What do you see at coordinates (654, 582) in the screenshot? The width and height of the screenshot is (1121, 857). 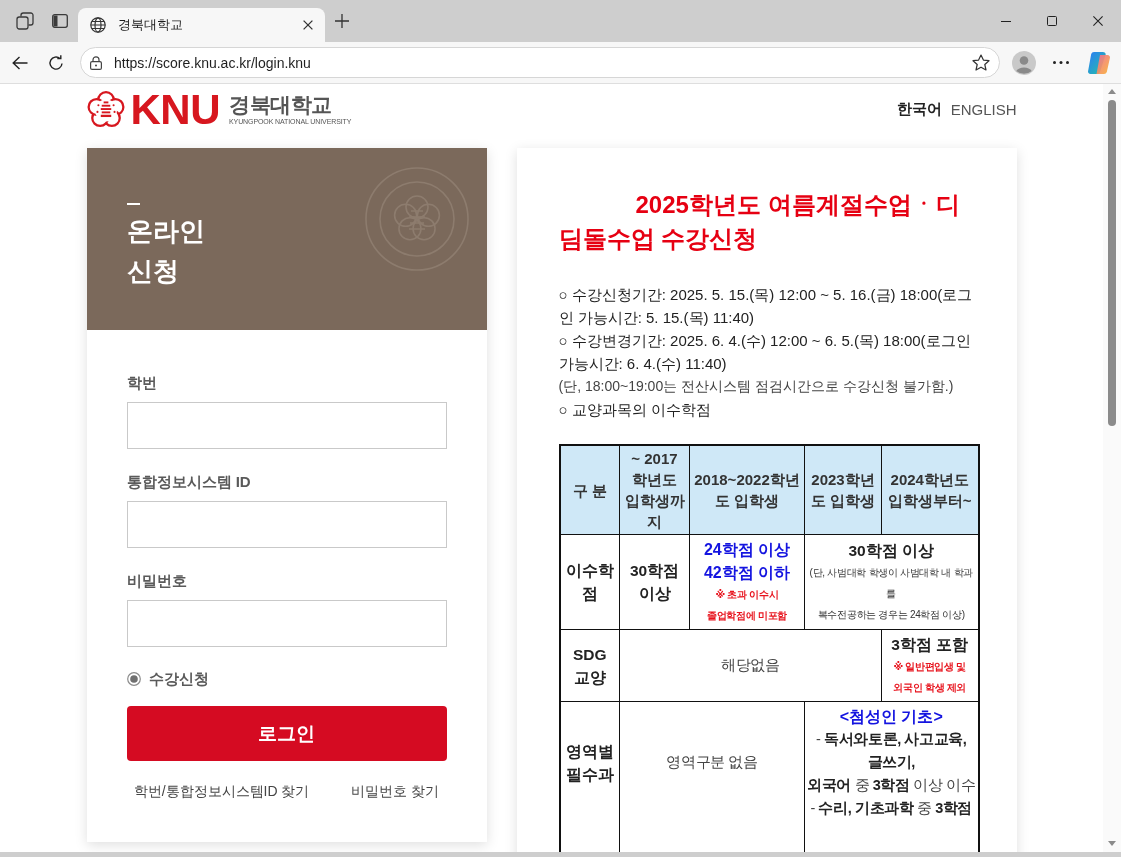 I see `table-cell: 30학점 이상` at bounding box center [654, 582].